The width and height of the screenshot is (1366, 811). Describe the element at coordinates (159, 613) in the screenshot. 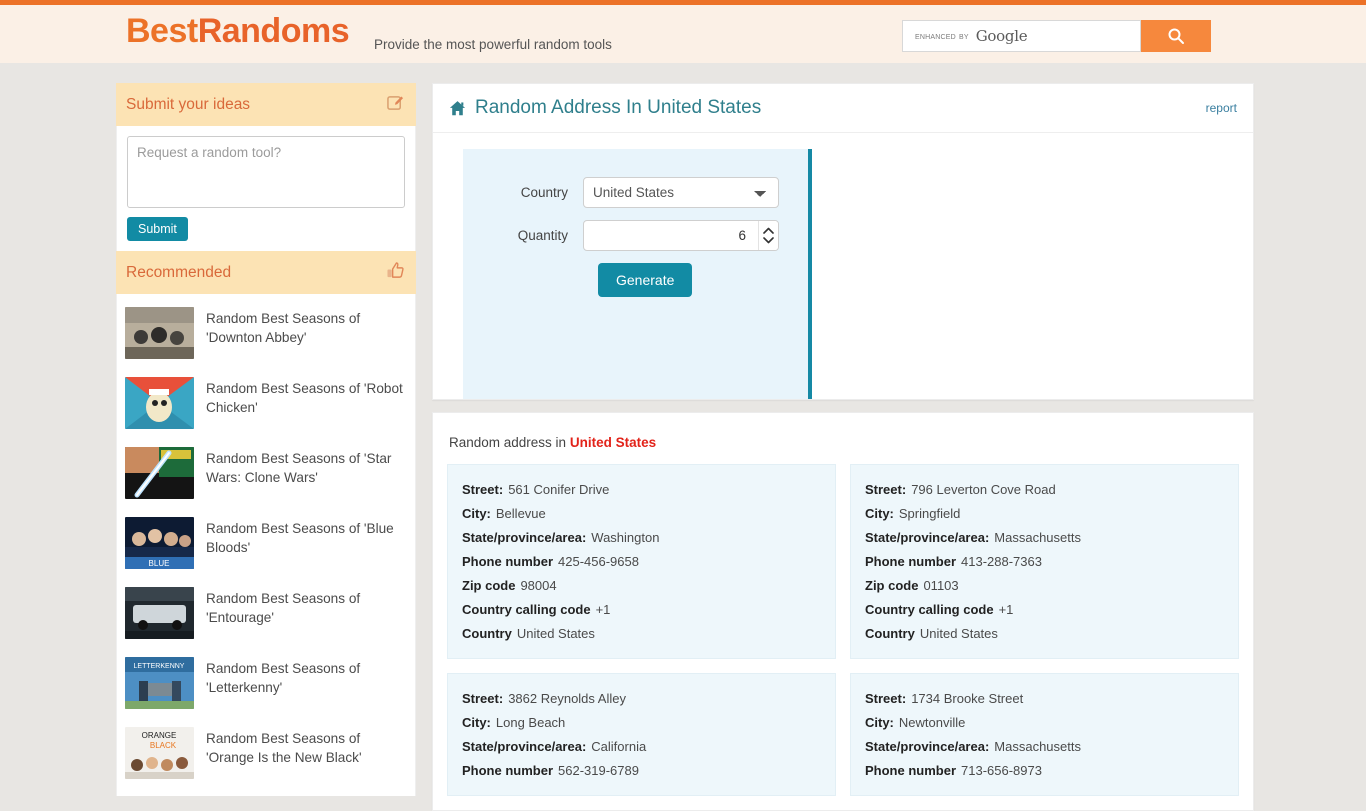

I see `entourage-thumb` at that location.